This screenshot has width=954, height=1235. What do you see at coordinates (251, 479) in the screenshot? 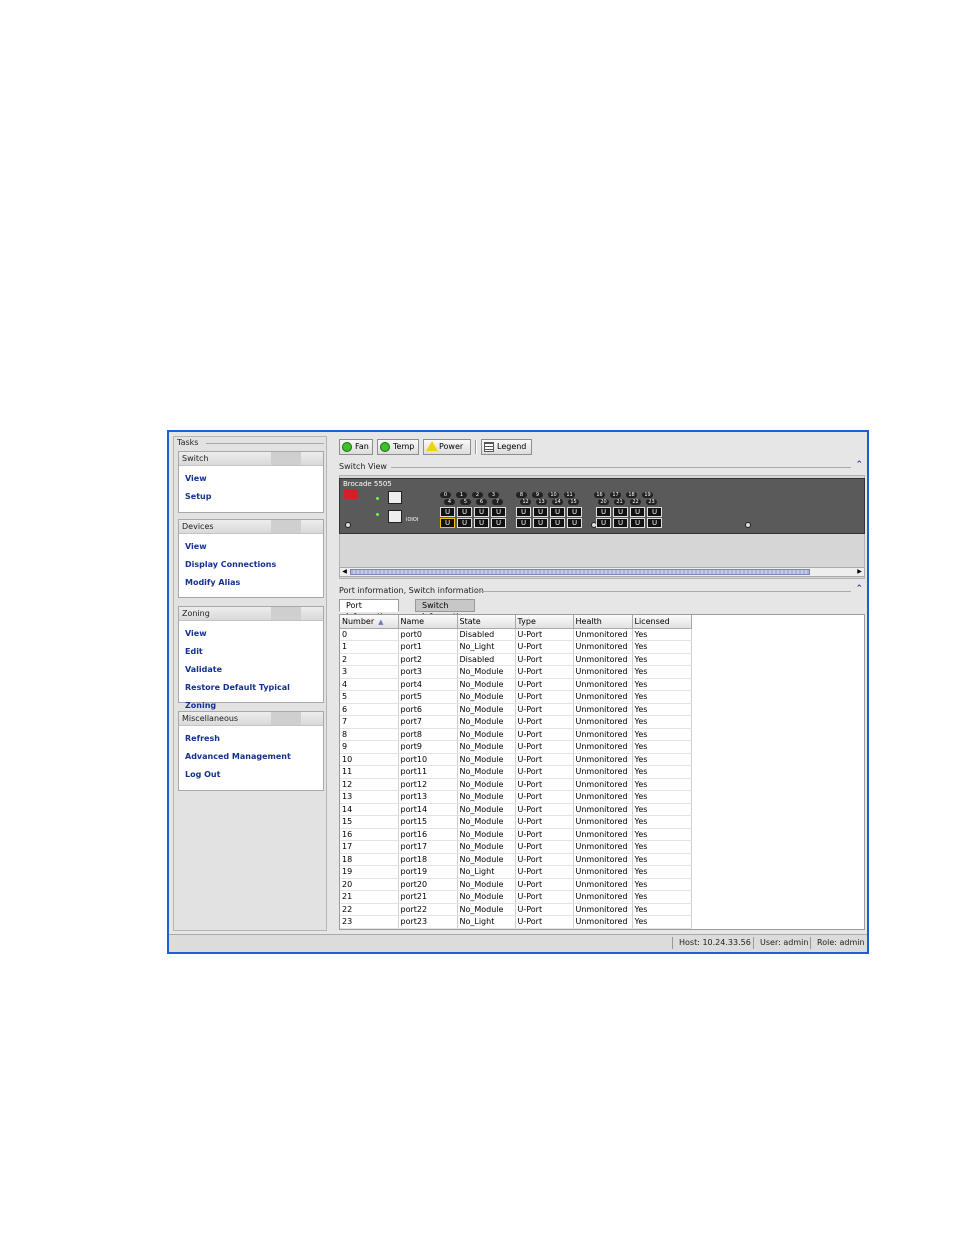
I see `switch-view-link: View` at bounding box center [251, 479].